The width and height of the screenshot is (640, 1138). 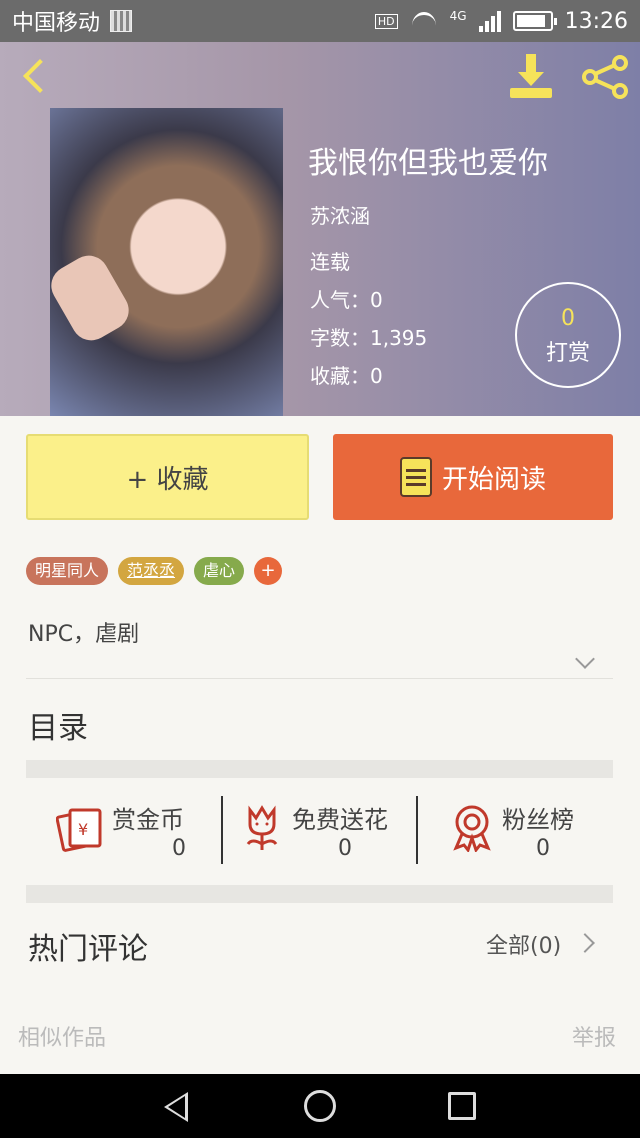 I want to click on reward-coin-button: ¥ 赏金币 0, so click(x=136, y=831).